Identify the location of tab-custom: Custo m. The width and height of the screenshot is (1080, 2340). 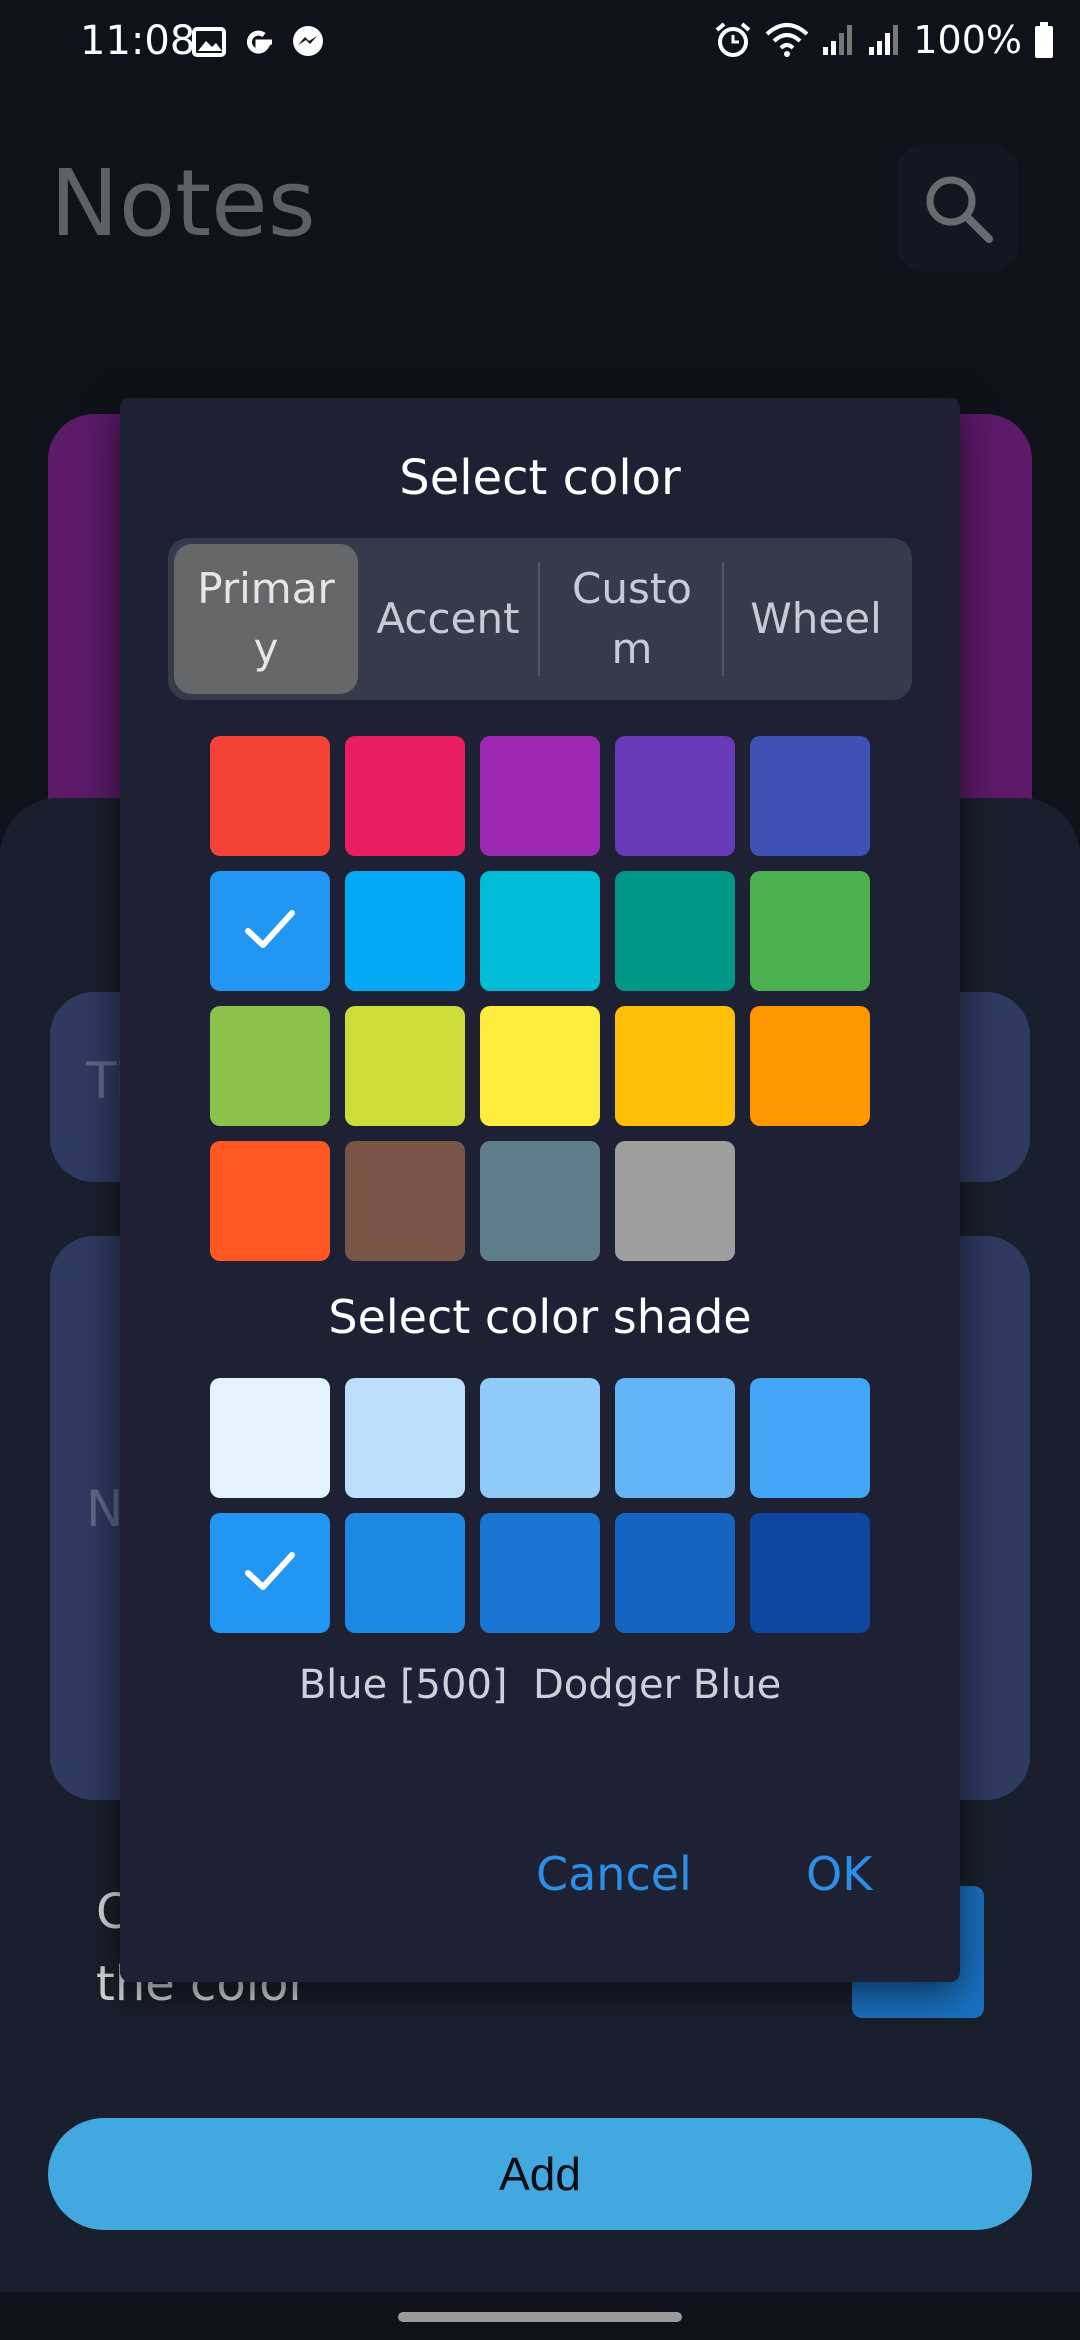
(632, 619).